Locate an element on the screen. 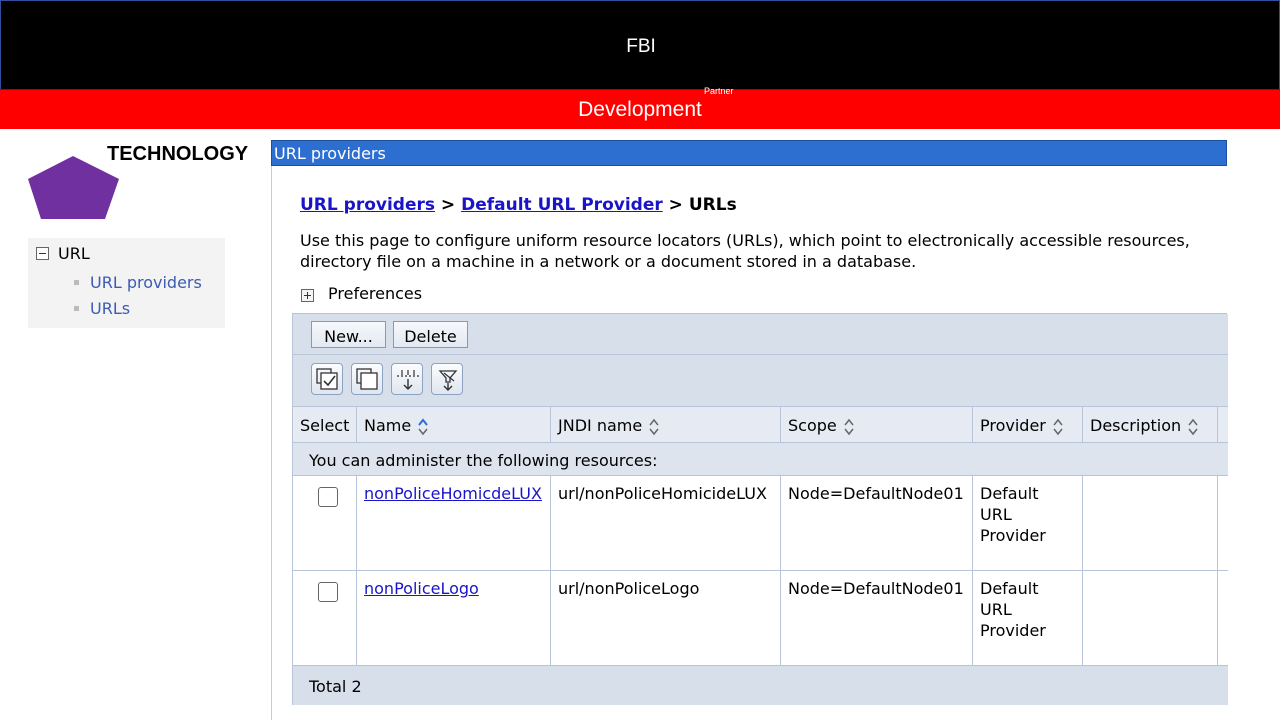 The width and height of the screenshot is (1280, 720). column-header-label: Scope is located at coordinates (812, 425).